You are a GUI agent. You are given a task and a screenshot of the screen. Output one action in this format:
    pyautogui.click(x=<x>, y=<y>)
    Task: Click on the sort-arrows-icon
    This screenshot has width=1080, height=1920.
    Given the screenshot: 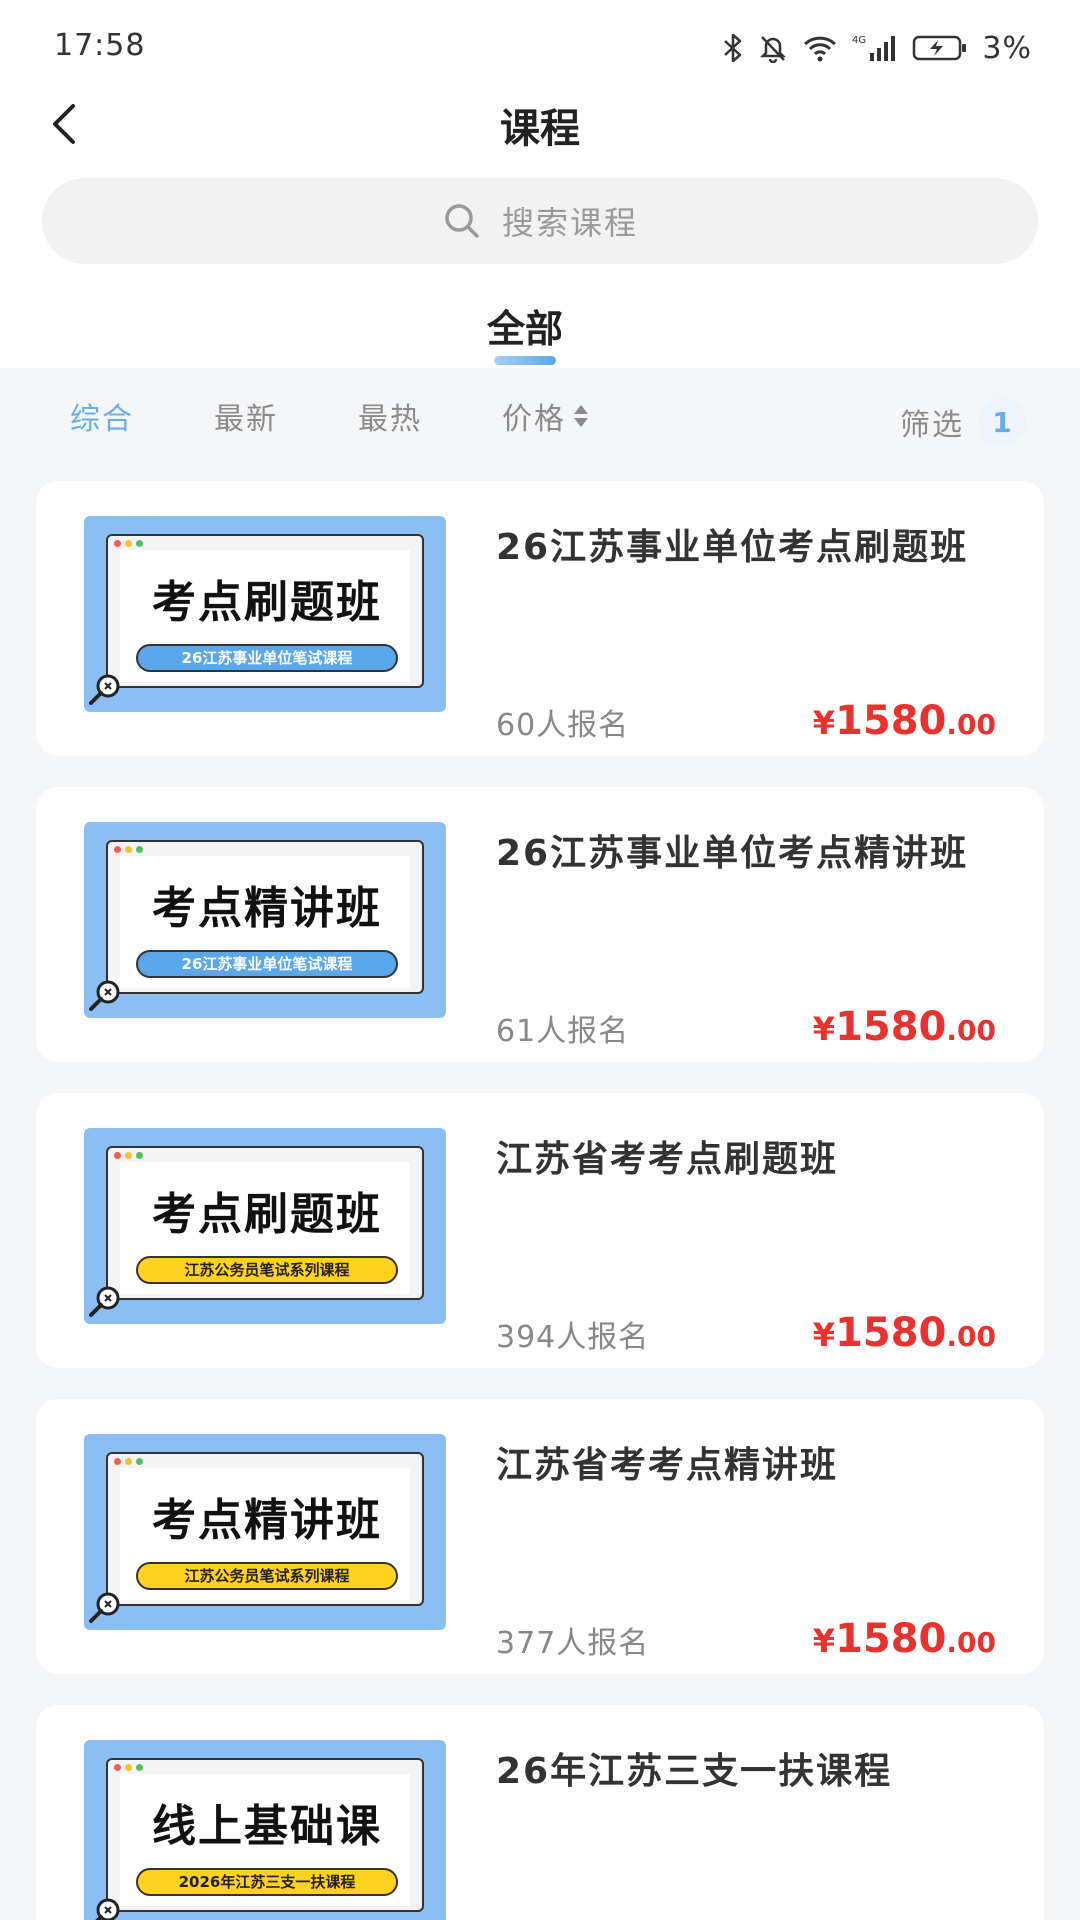 What is the action you would take?
    pyautogui.click(x=581, y=416)
    